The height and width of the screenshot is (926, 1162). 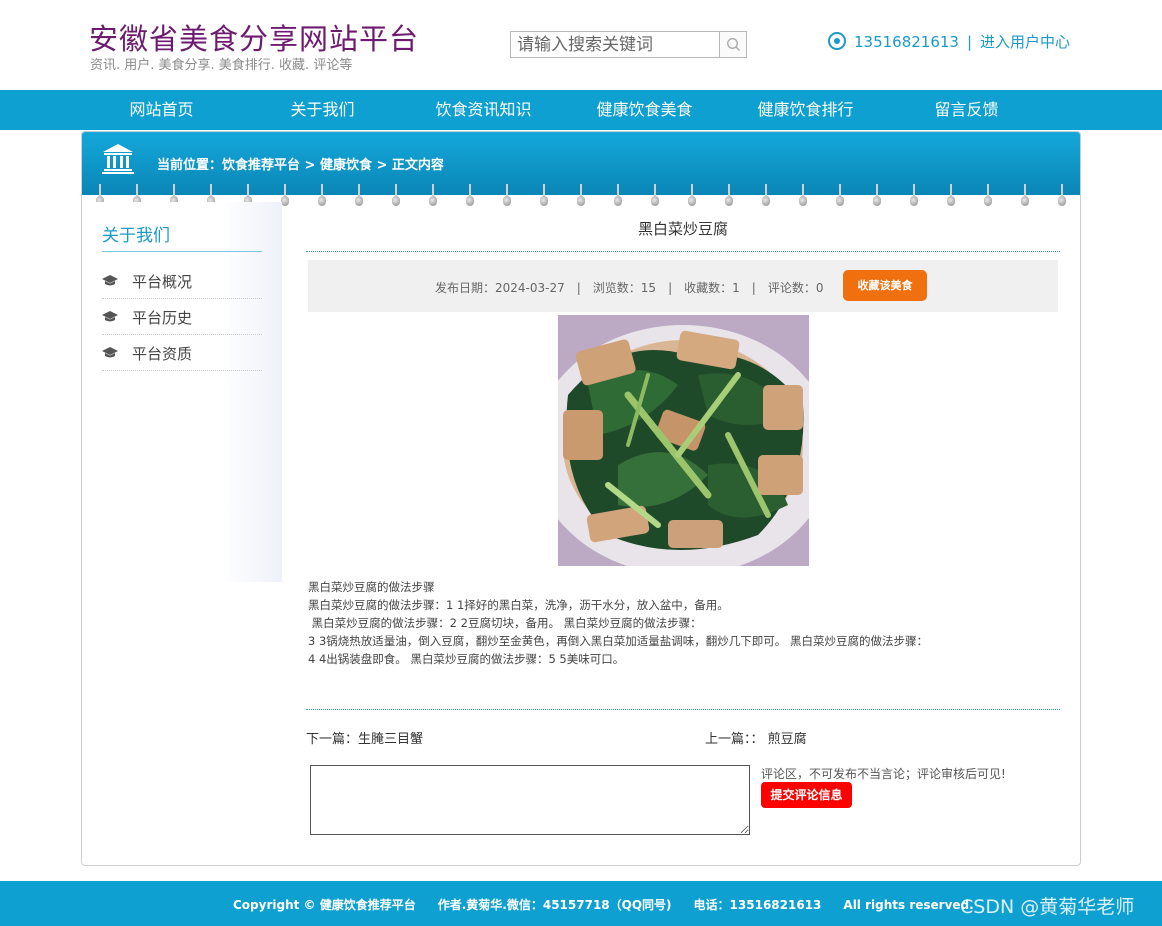 I want to click on building-icon, so click(x=118, y=159).